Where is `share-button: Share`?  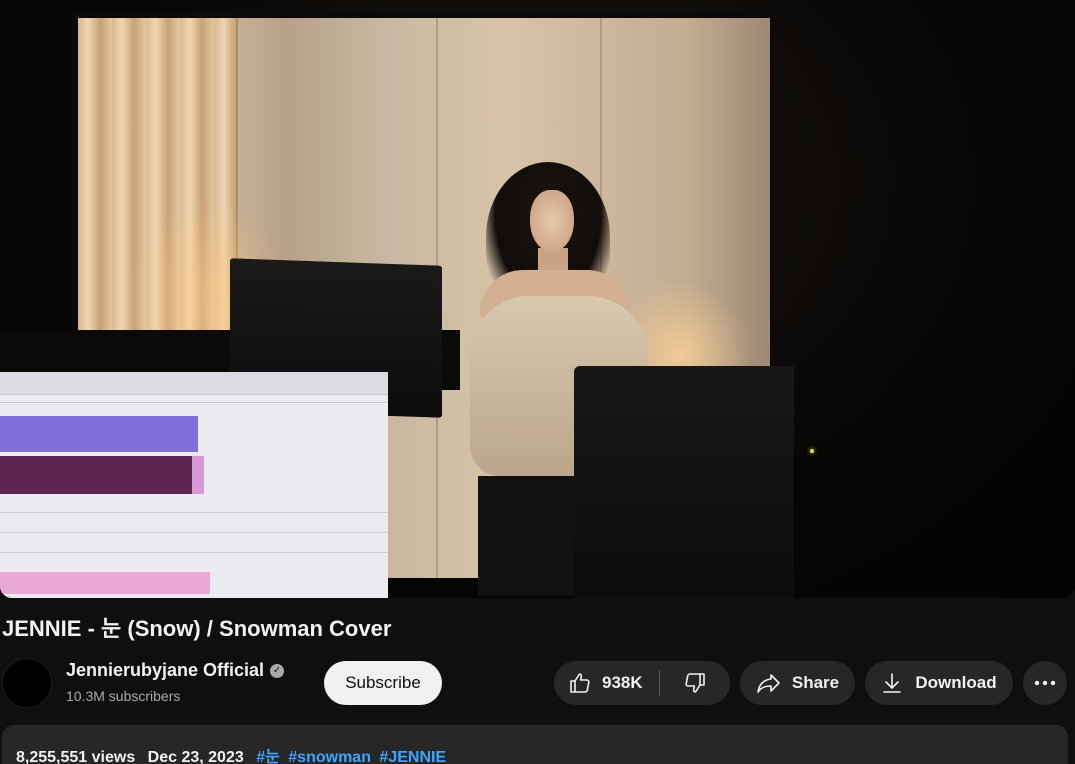
share-button: Share is located at coordinates (797, 683).